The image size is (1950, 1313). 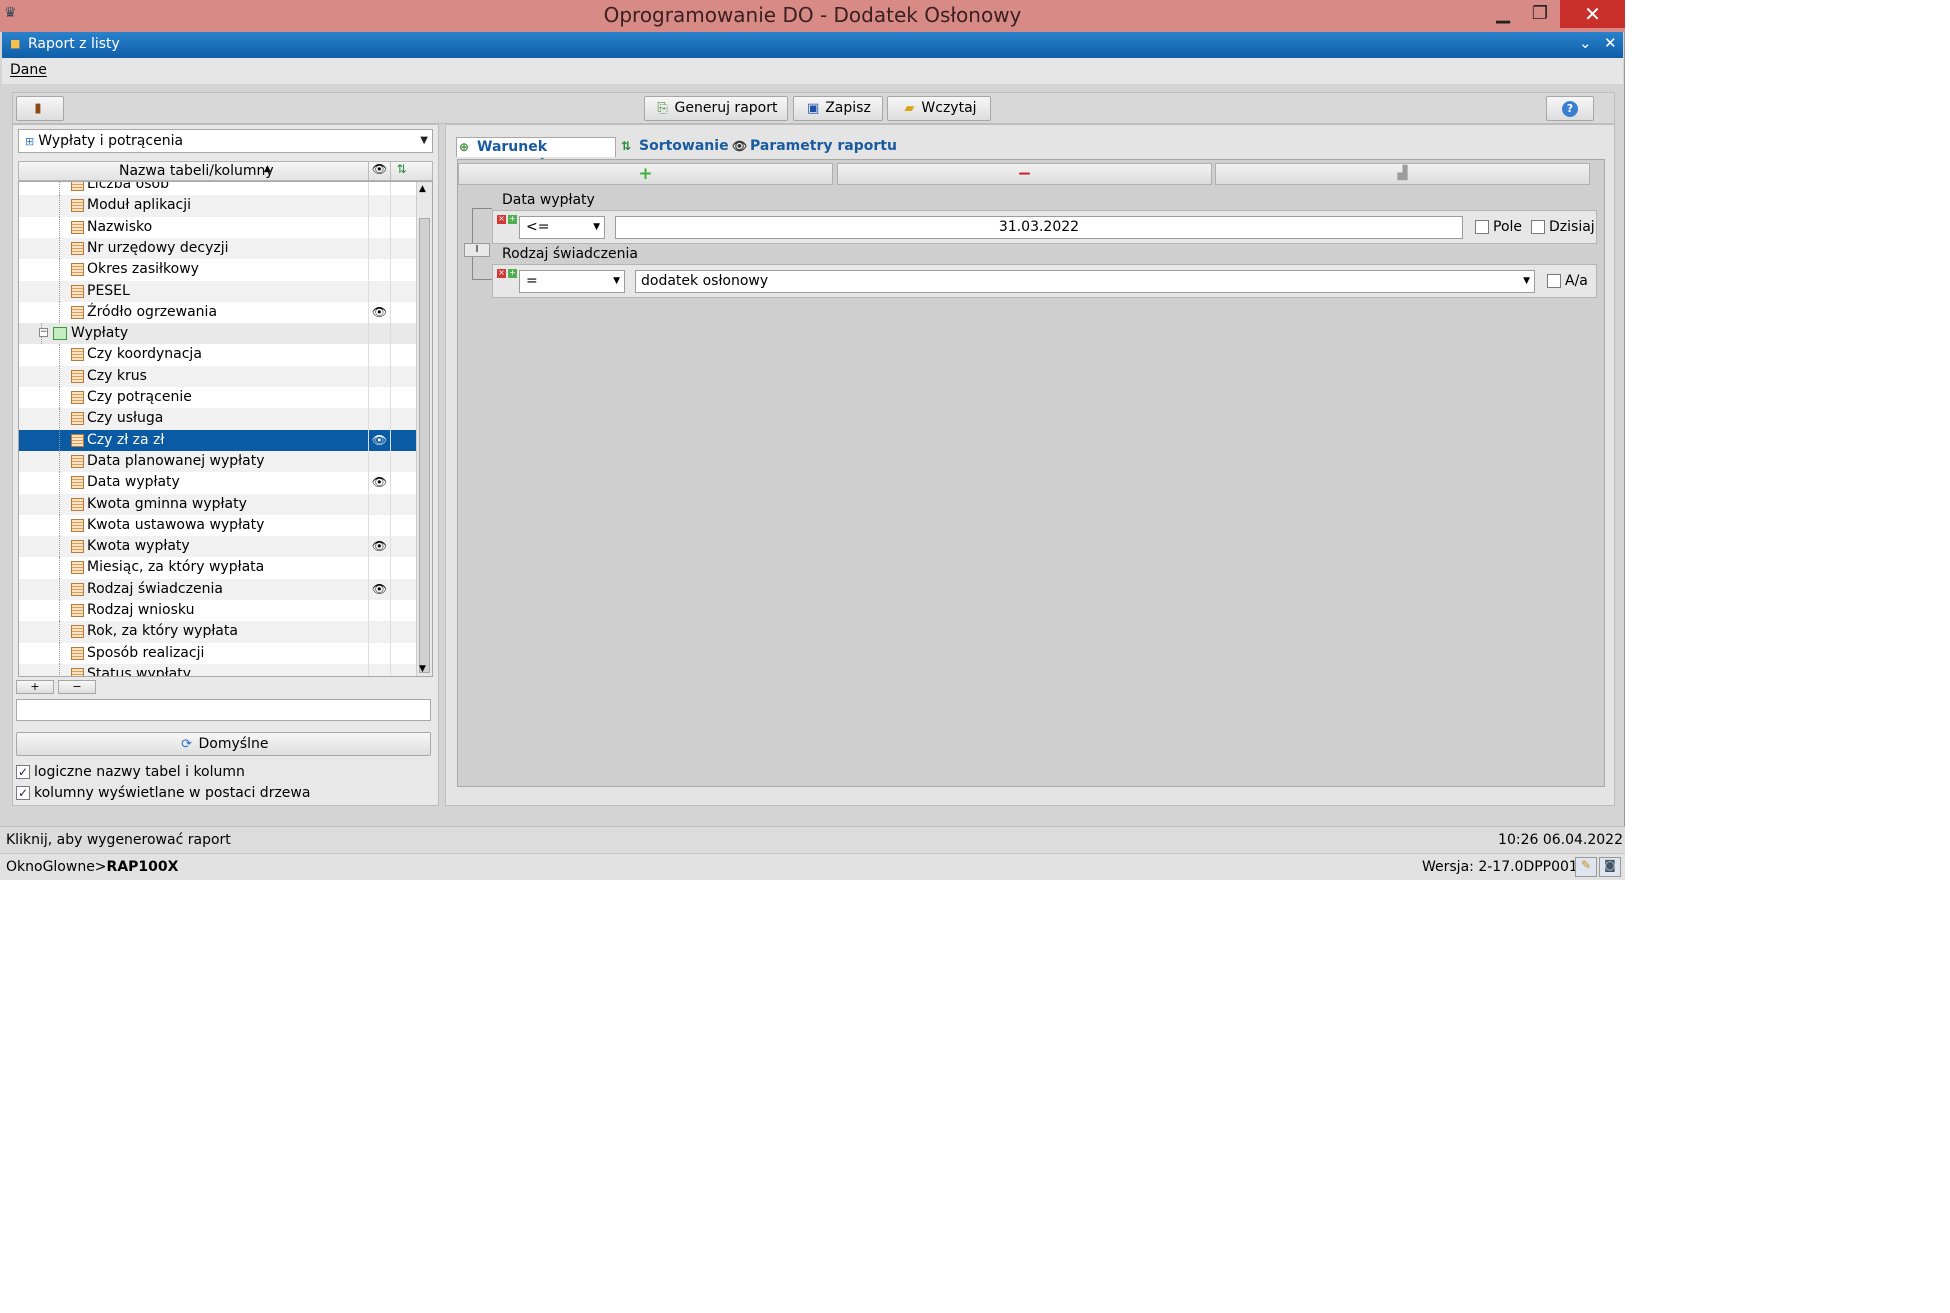 What do you see at coordinates (422, 669) in the screenshot?
I see `scroll-down-icon: ▼` at bounding box center [422, 669].